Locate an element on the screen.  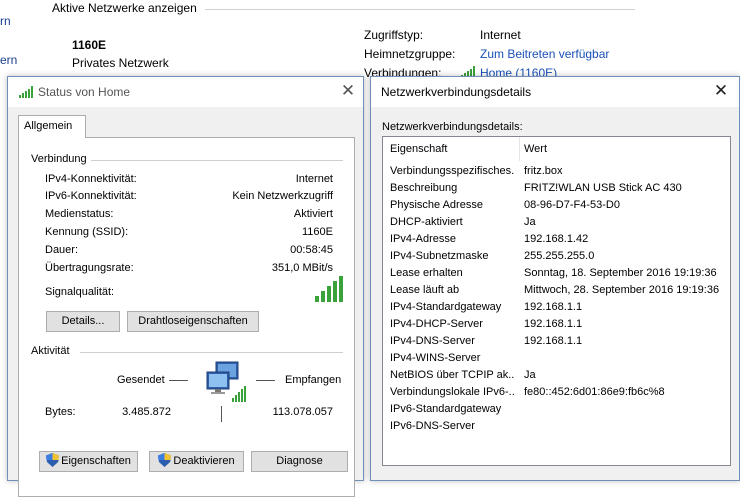
property-cell: IPv6-Standardgateway is located at coordinates (446, 409).